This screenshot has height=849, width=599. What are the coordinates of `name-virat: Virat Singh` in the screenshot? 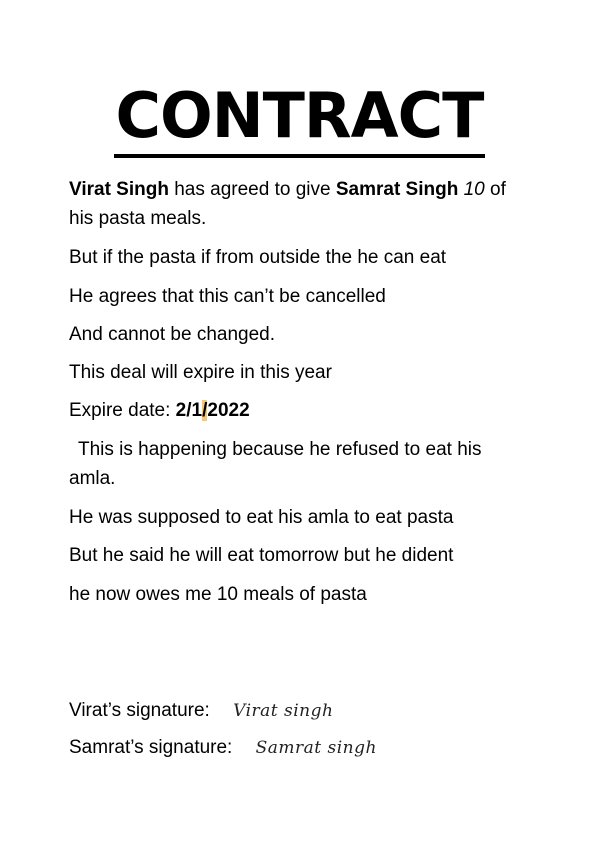 It's located at (119, 189).